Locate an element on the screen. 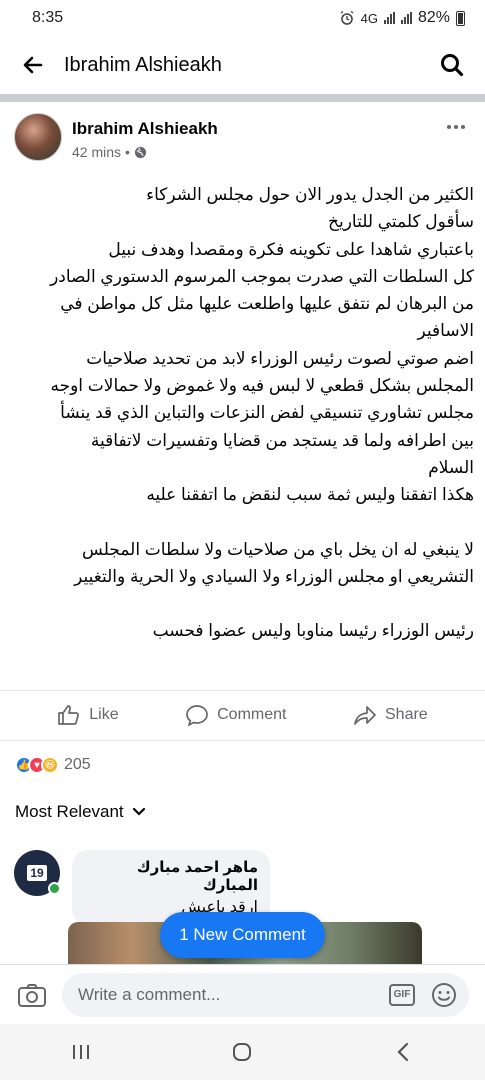 The height and width of the screenshot is (1080, 485). haha-reaction-icon: 😆 is located at coordinates (50, 765).